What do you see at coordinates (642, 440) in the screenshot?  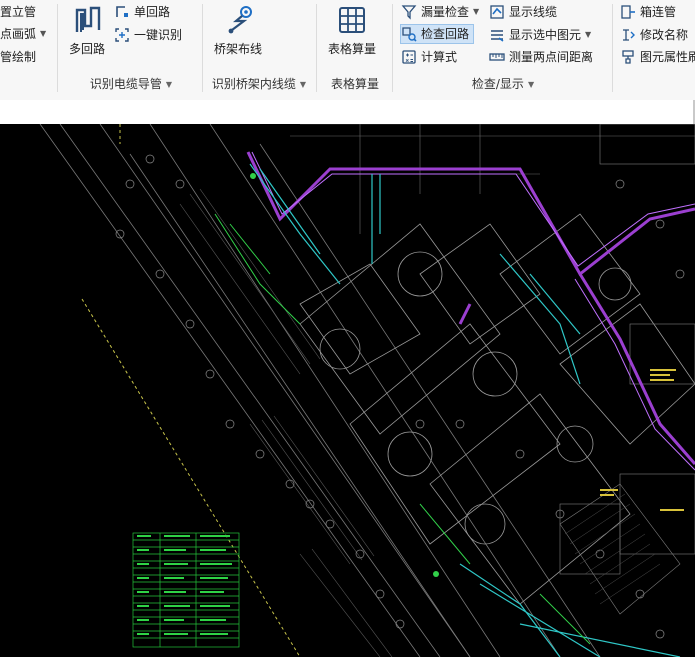 I see `annotation-marks` at bounding box center [642, 440].